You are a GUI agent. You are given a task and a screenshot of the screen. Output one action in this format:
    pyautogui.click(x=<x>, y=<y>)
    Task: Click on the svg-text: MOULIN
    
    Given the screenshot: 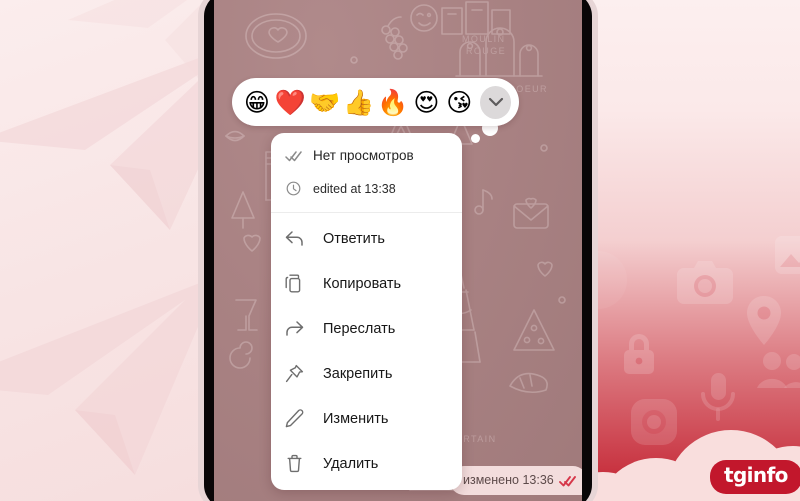 What is the action you would take?
    pyautogui.click(x=483, y=39)
    